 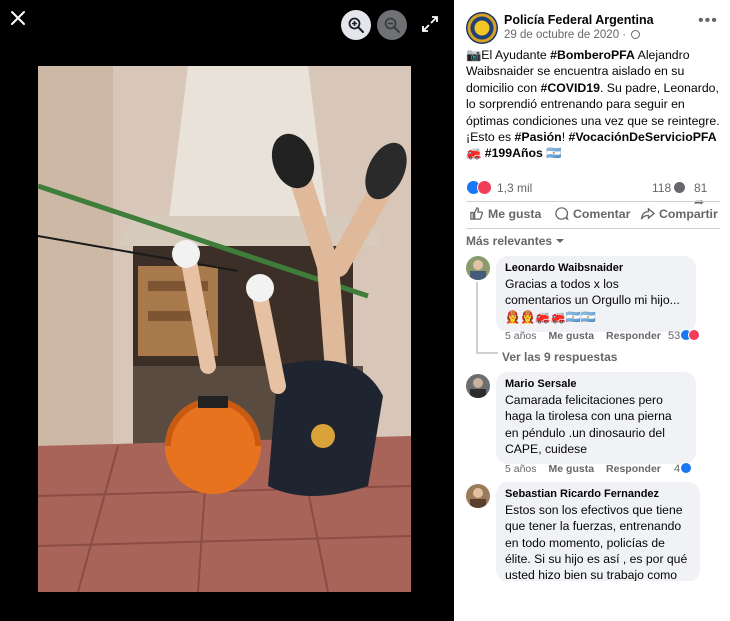 I want to click on comment-count: 118, so click(x=669, y=188).